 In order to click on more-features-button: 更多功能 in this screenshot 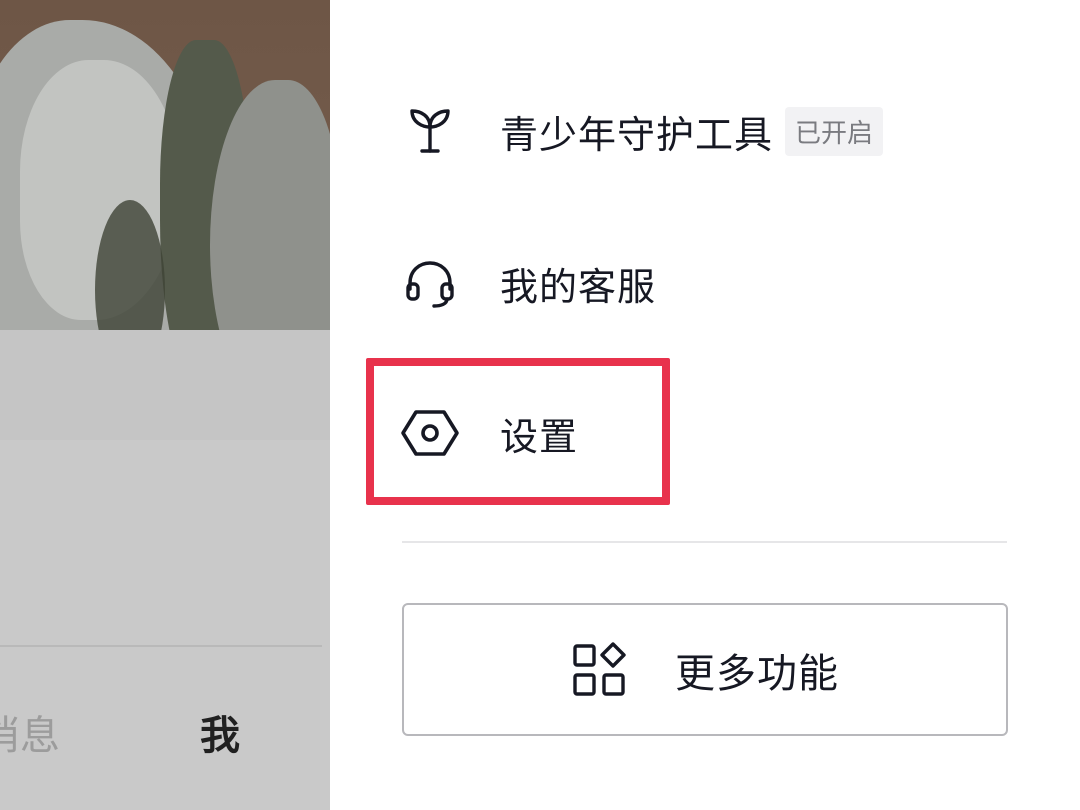, I will do `click(705, 669)`.